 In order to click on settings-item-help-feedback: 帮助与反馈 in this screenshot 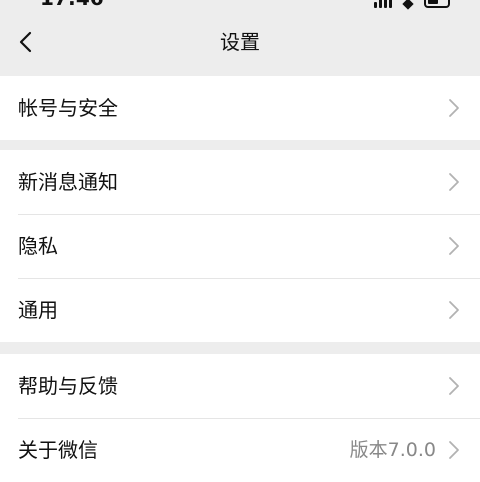, I will do `click(240, 386)`.